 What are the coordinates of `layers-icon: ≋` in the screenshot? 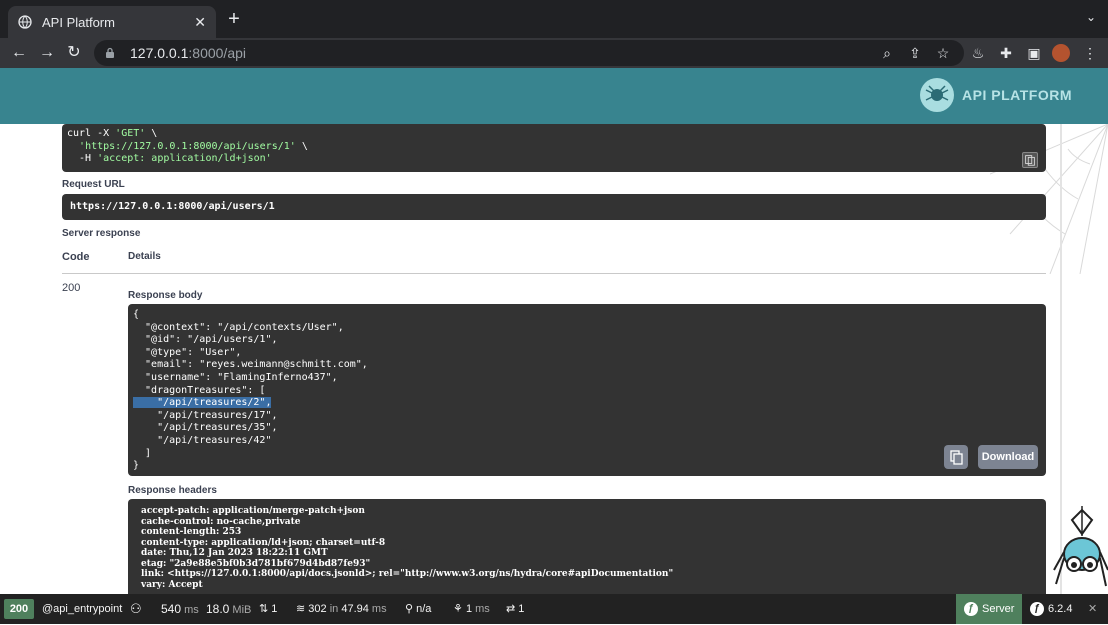 It's located at (301, 609).